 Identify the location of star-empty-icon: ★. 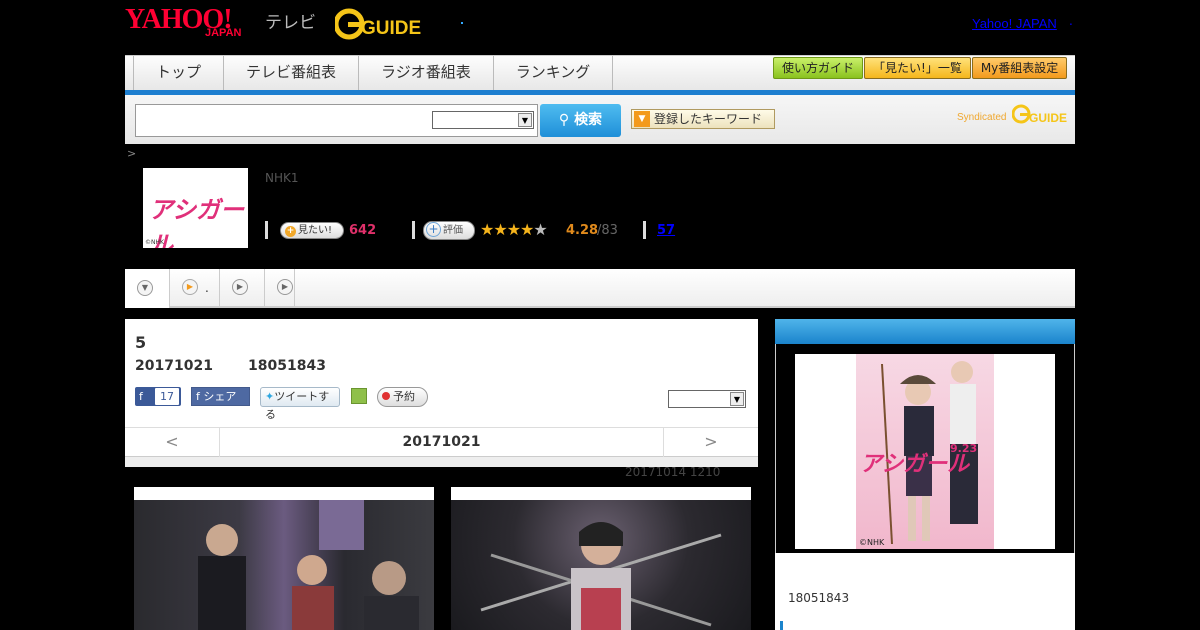
(540, 229).